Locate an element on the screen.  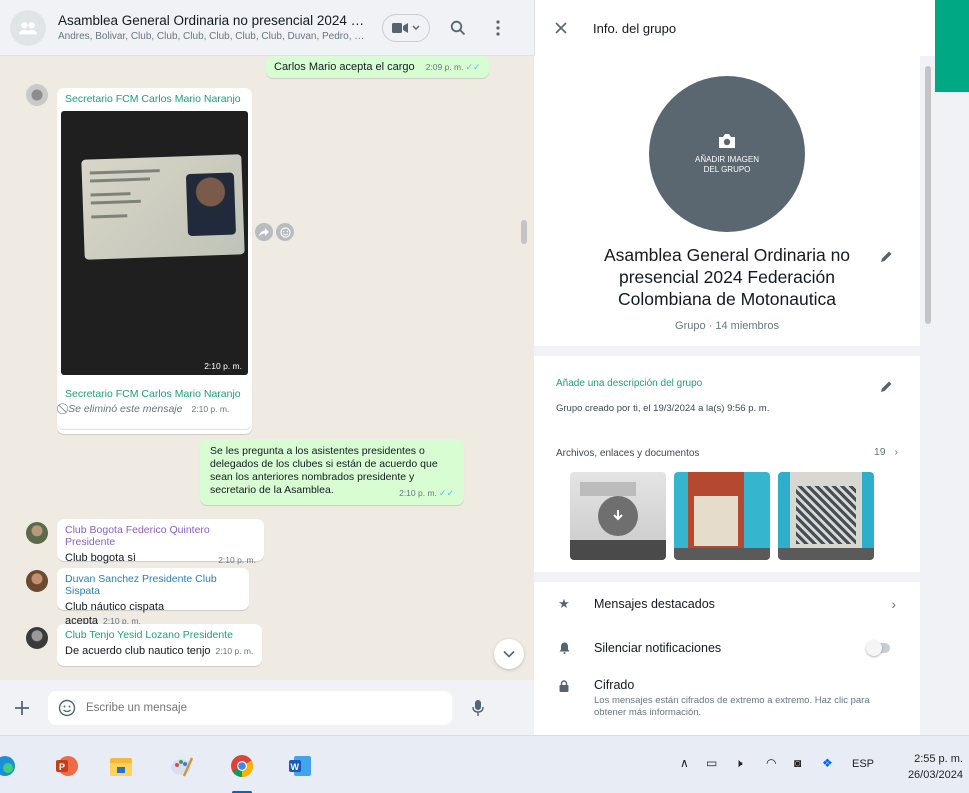
edit-name-button is located at coordinates (886, 256).